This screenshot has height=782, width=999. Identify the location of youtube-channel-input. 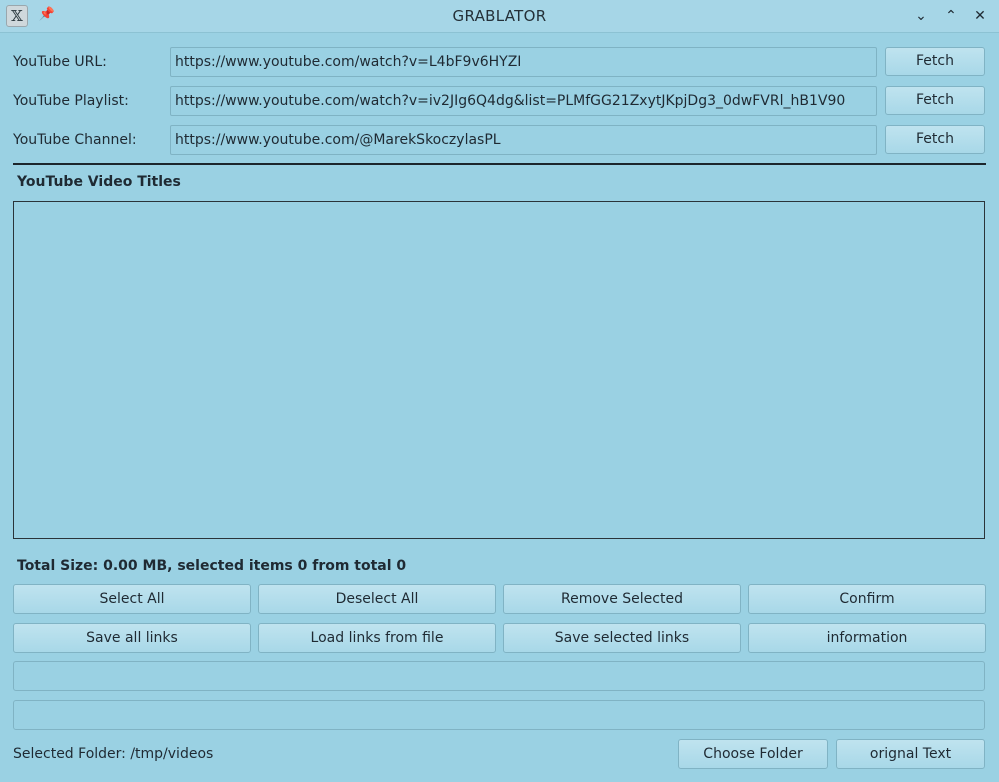
(523, 140).